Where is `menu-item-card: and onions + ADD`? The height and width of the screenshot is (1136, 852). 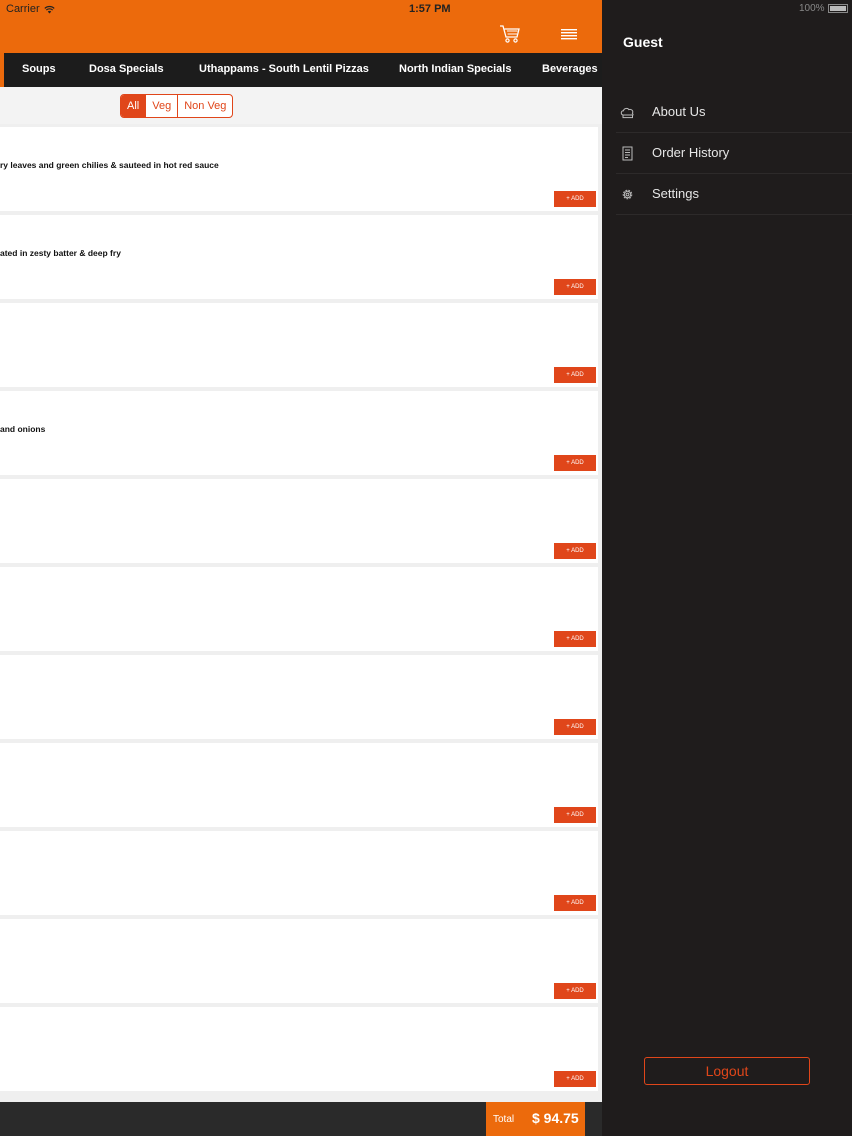
menu-item-card: and onions + ADD is located at coordinates (299, 433).